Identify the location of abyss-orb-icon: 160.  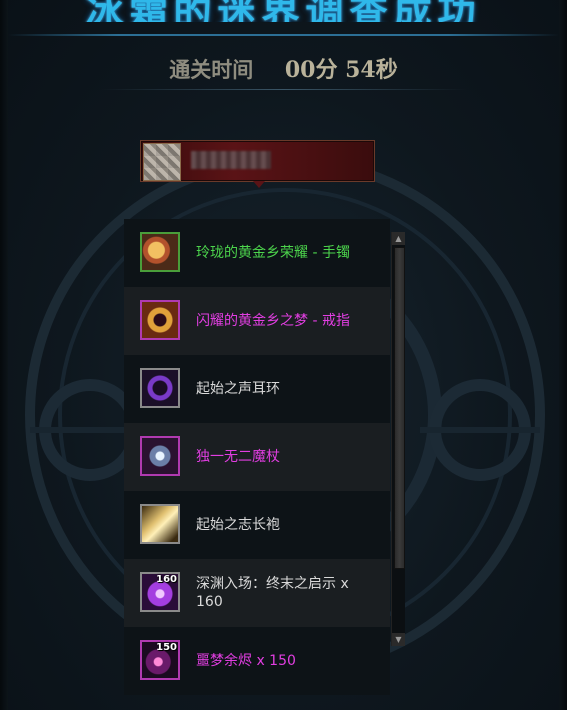
(160, 592).